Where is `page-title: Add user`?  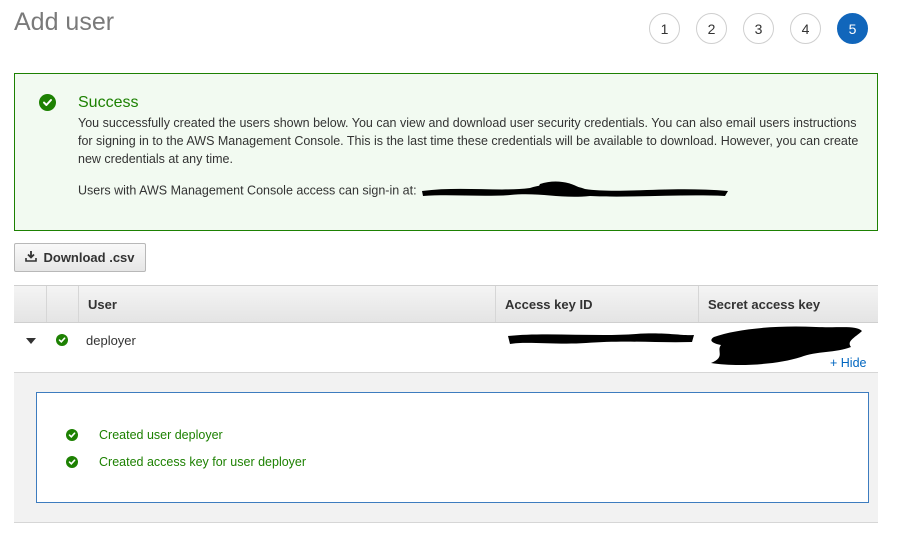 page-title: Add user is located at coordinates (64, 22).